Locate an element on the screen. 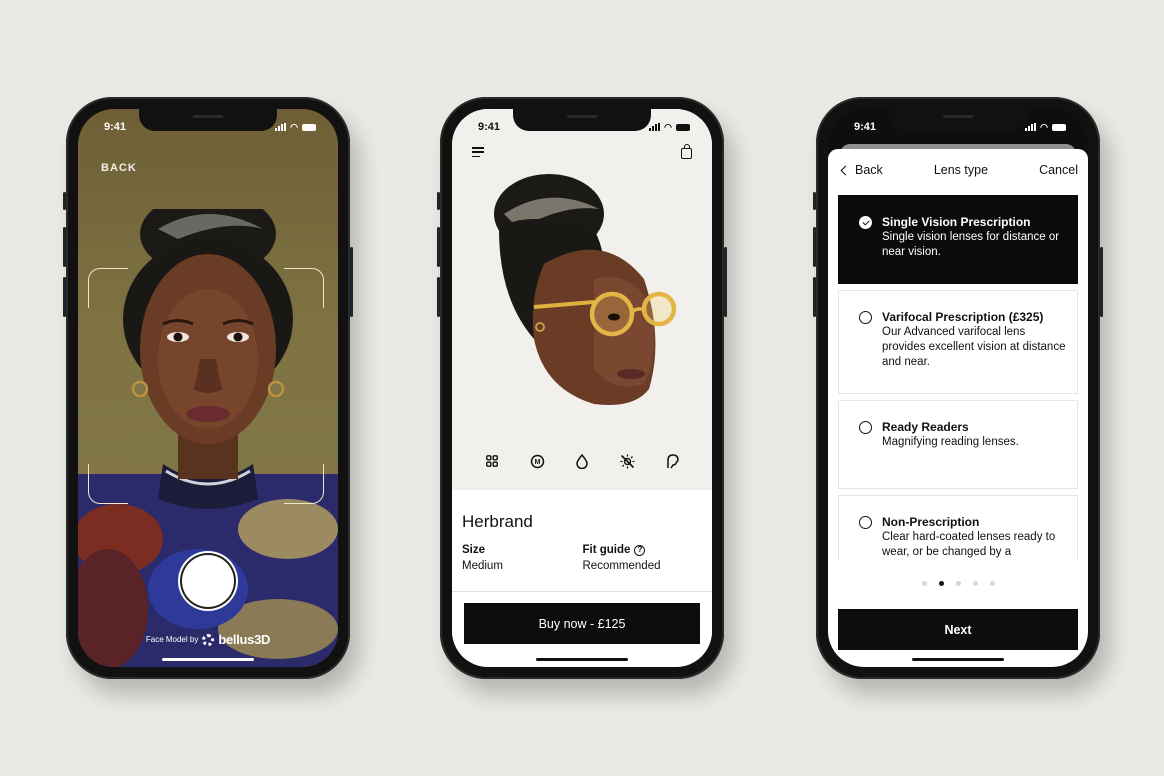  3d-head-with-glasses is located at coordinates (579, 294).